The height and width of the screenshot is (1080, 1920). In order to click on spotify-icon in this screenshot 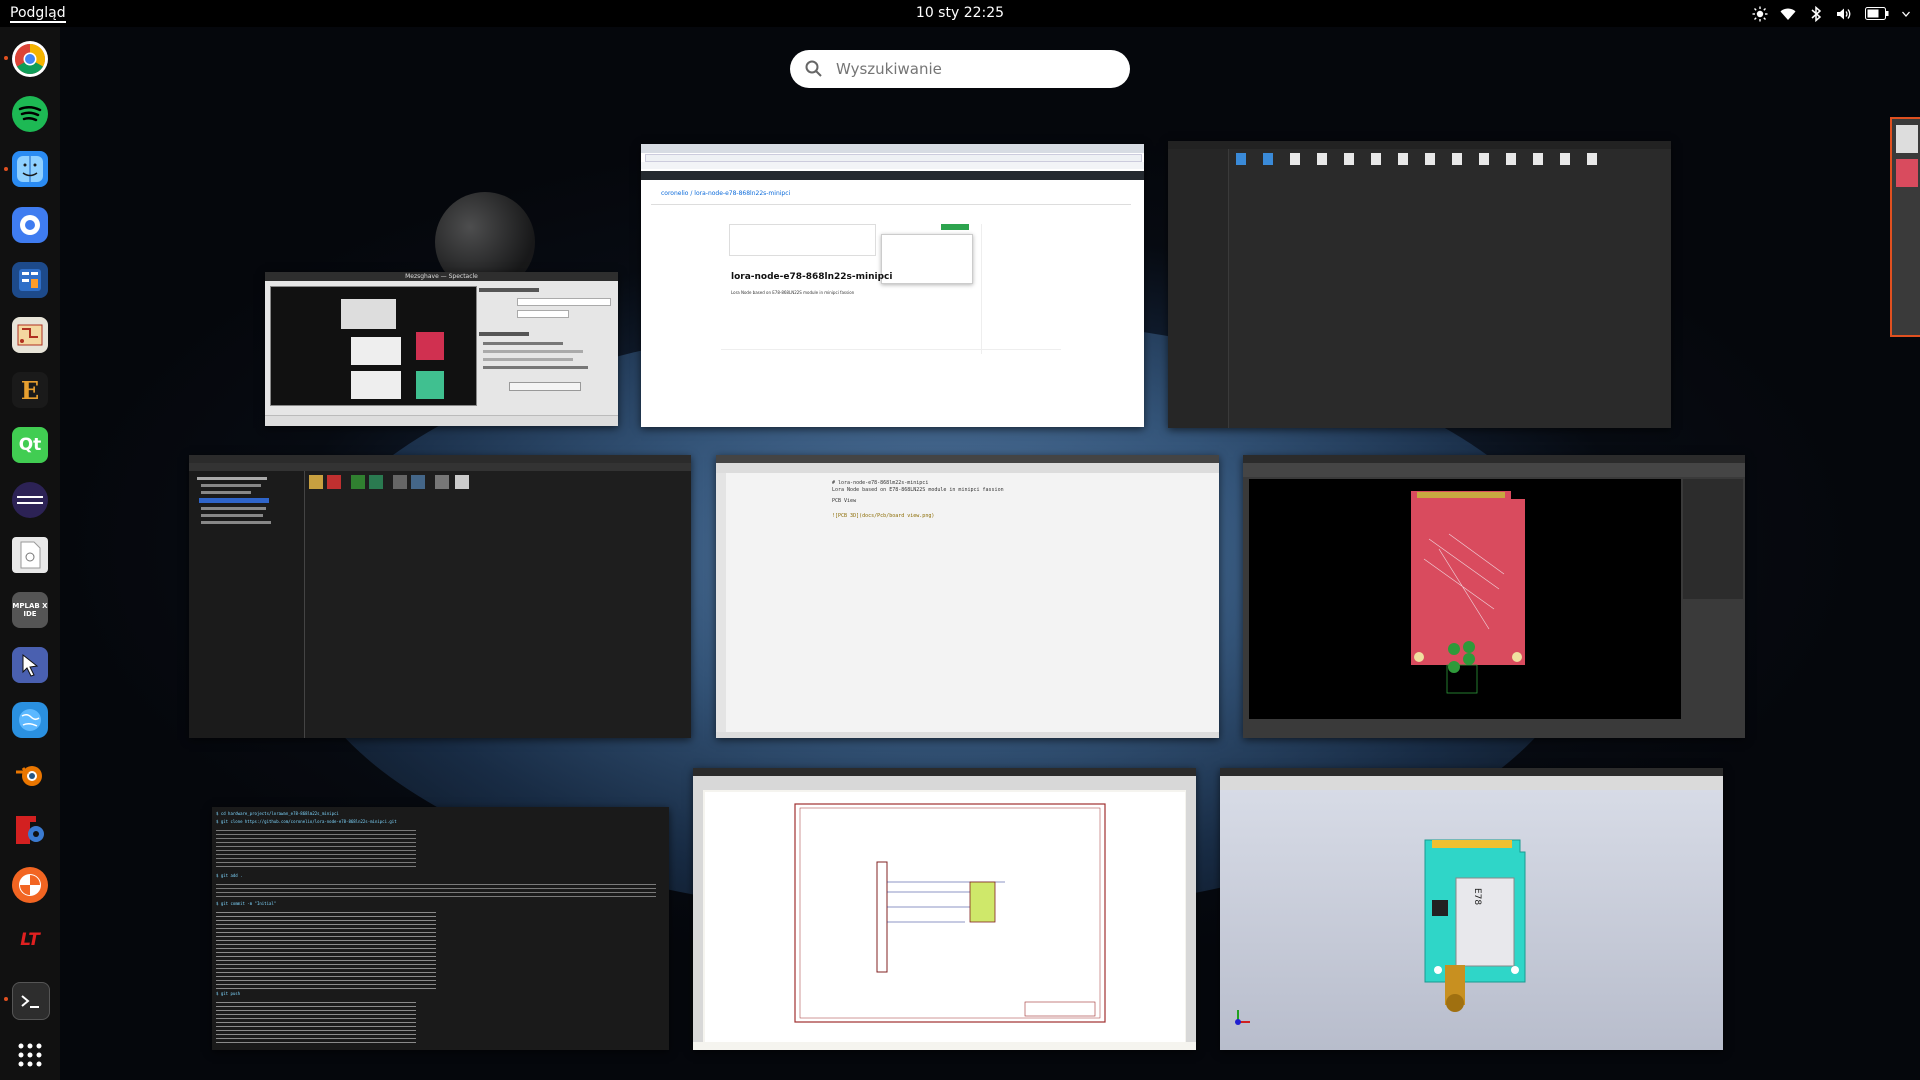, I will do `click(30, 114)`.